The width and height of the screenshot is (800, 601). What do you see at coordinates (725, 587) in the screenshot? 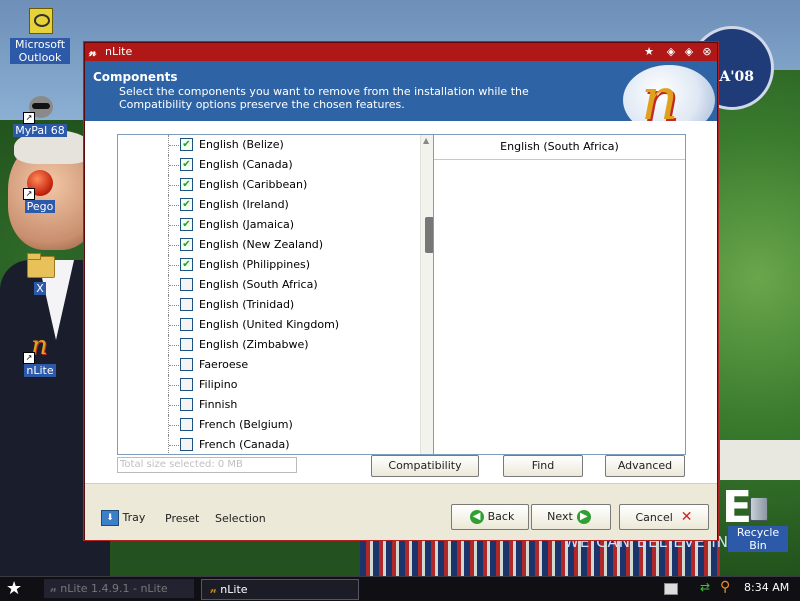
I see `search-icon: ⚲` at bounding box center [725, 587].